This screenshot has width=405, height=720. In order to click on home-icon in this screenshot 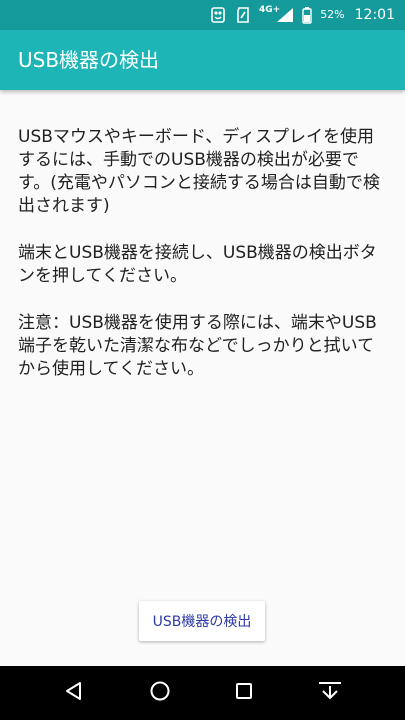, I will do `click(160, 693)`.